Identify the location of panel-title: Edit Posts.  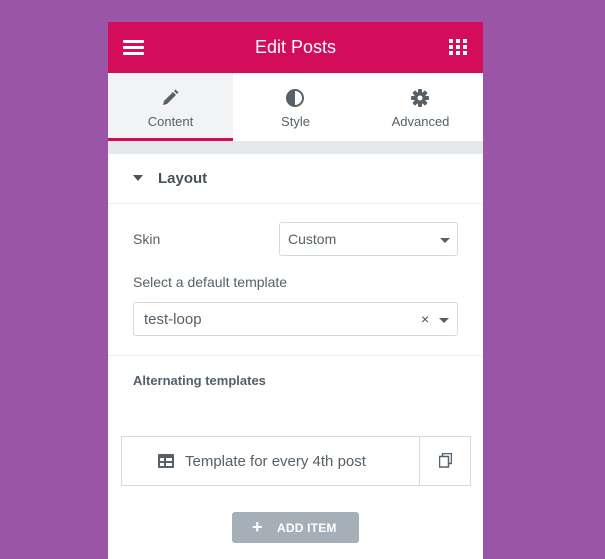
(295, 47).